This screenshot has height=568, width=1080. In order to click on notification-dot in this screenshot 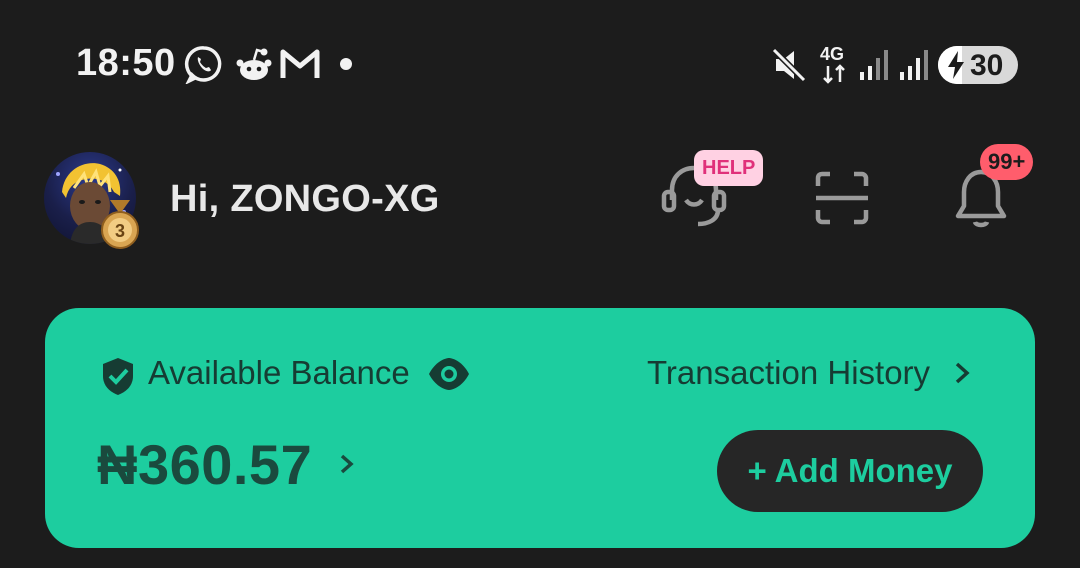, I will do `click(346, 64)`.